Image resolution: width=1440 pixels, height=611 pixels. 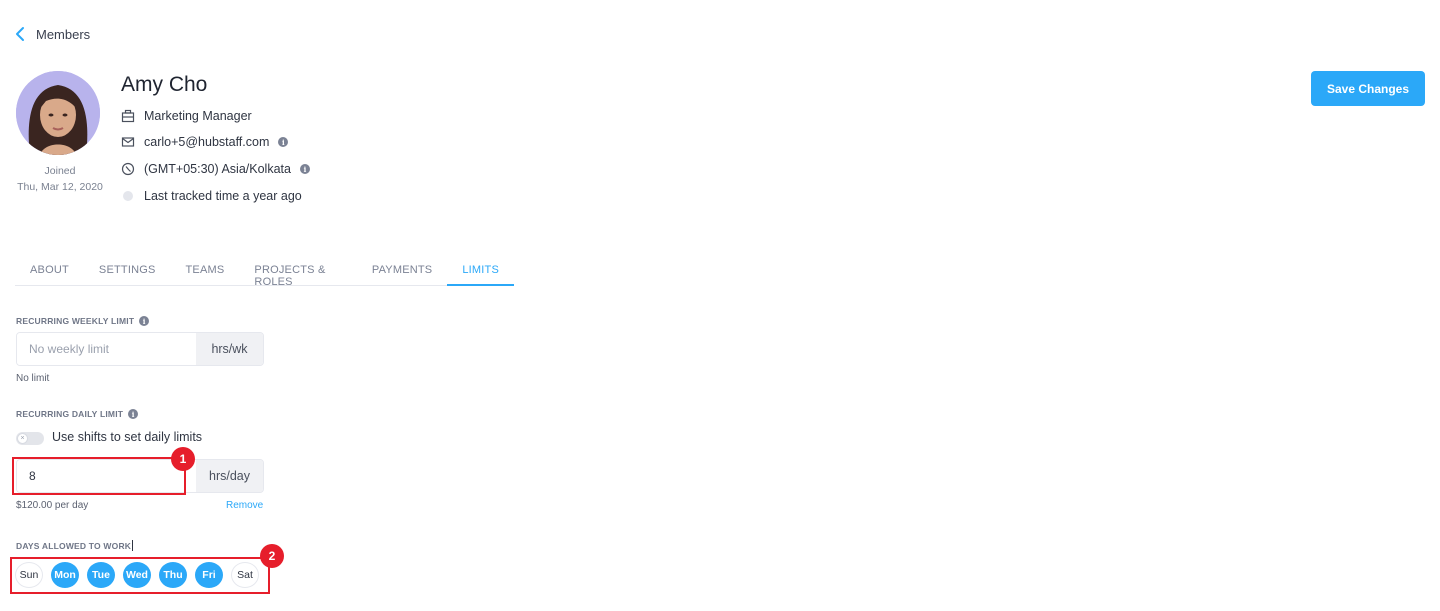 I want to click on role-row: Marketing Manager, so click(x=186, y=116).